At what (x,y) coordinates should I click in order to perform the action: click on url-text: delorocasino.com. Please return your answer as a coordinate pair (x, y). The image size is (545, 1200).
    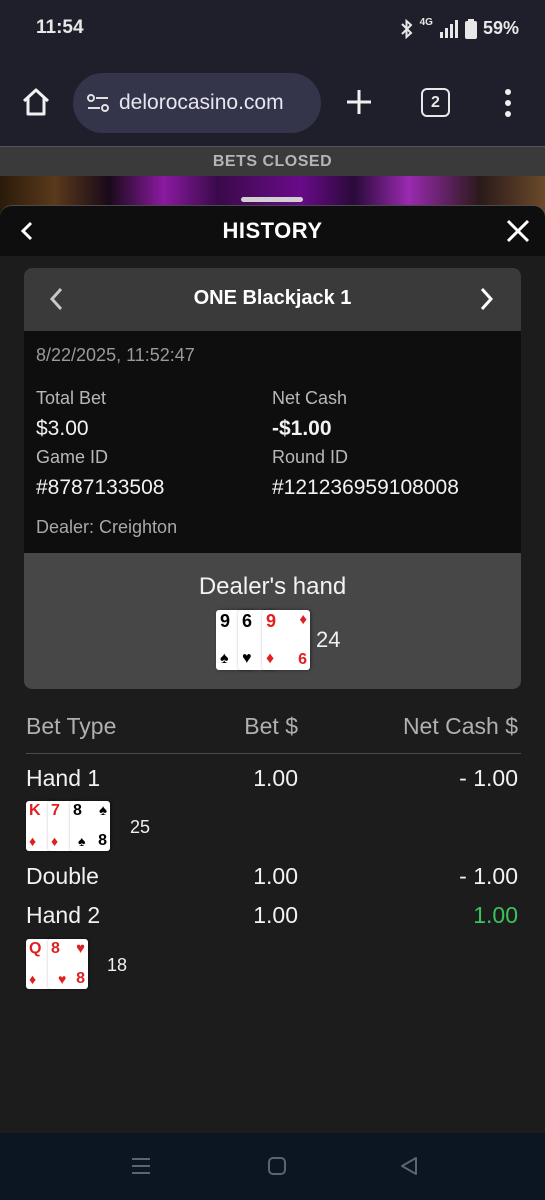
    Looking at the image, I should click on (201, 102).